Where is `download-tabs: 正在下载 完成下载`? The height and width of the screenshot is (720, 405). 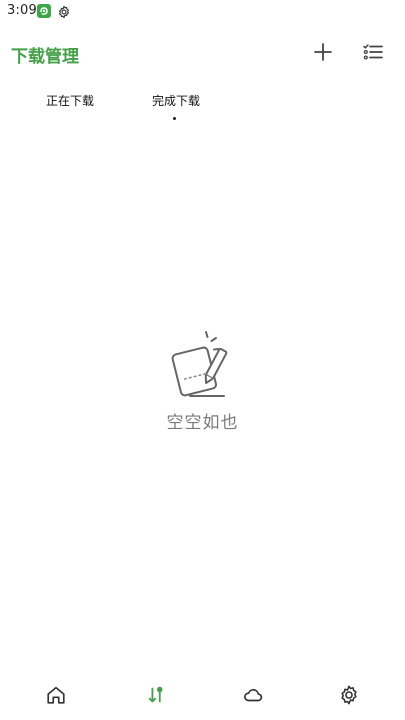 download-tabs: 正在下载 完成下载 is located at coordinates (202, 104).